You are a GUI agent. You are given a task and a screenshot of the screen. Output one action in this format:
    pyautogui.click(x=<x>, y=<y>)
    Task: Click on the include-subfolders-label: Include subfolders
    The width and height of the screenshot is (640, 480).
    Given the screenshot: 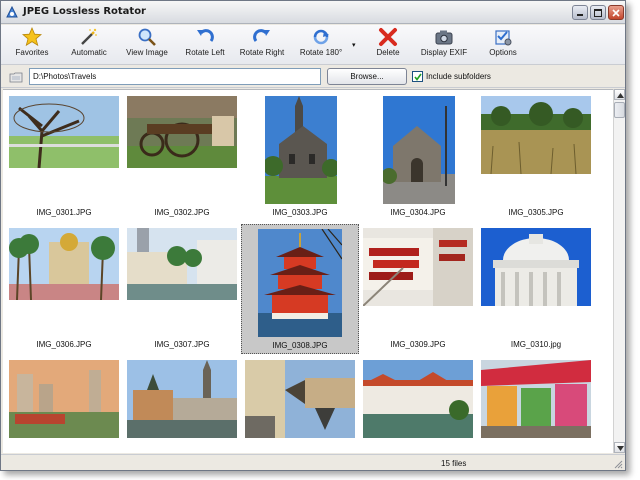 What is the action you would take?
    pyautogui.click(x=458, y=76)
    